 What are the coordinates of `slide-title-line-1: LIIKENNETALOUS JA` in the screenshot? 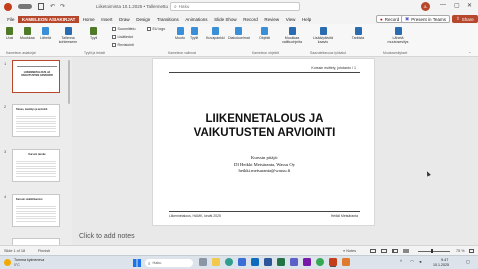 It's located at (264, 119).